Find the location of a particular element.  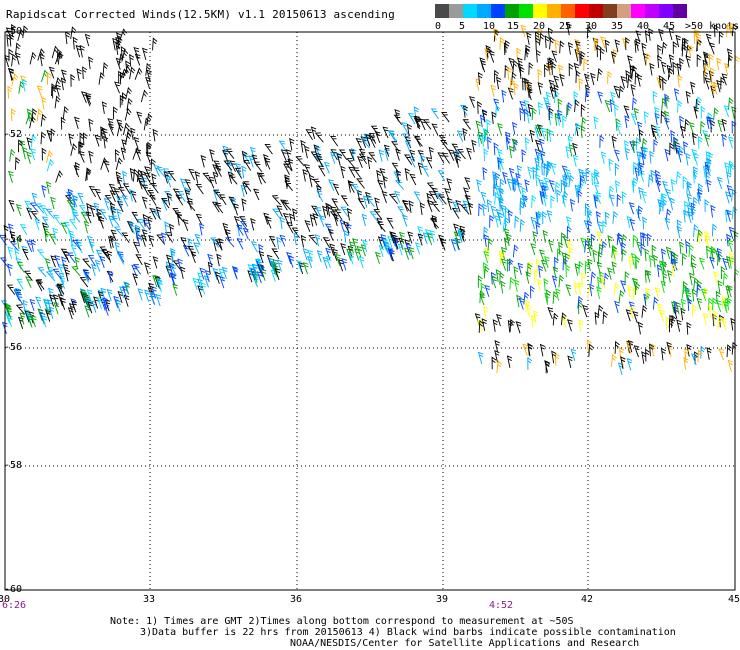

longitude-label: 42 is located at coordinates (587, 599).